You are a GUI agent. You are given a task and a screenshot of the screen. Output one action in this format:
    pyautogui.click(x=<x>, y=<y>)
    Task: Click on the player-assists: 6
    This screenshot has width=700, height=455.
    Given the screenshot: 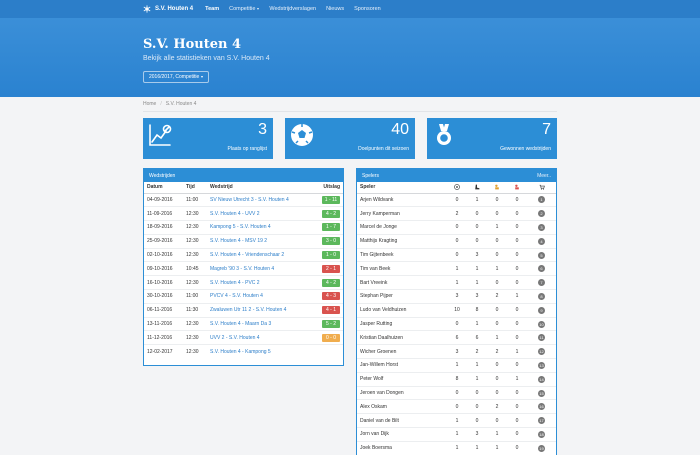 What is the action you would take?
    pyautogui.click(x=477, y=337)
    